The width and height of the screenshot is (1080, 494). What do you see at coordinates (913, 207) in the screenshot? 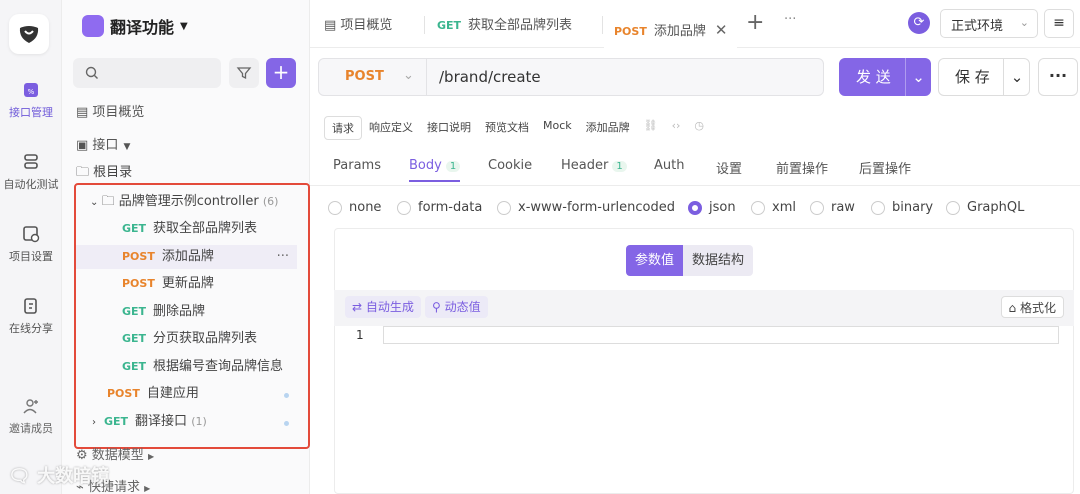
I see `radio-label: binary` at bounding box center [913, 207].